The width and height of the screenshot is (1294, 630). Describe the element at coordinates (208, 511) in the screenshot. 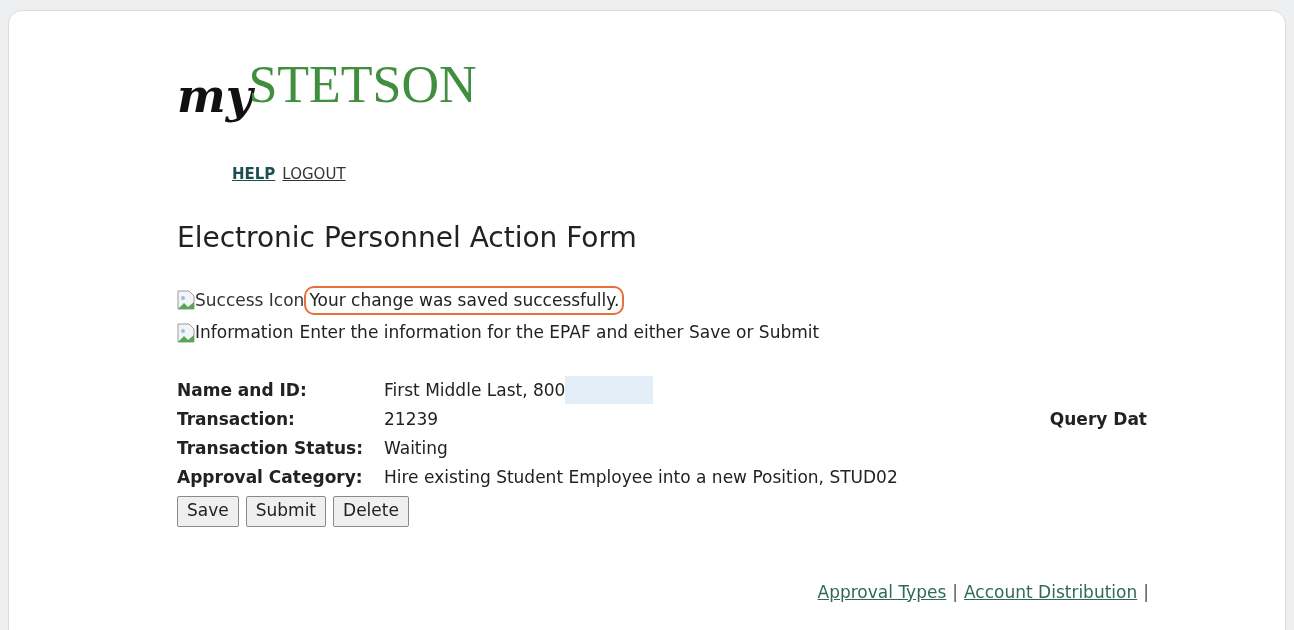

I see `form-button: Save` at that location.